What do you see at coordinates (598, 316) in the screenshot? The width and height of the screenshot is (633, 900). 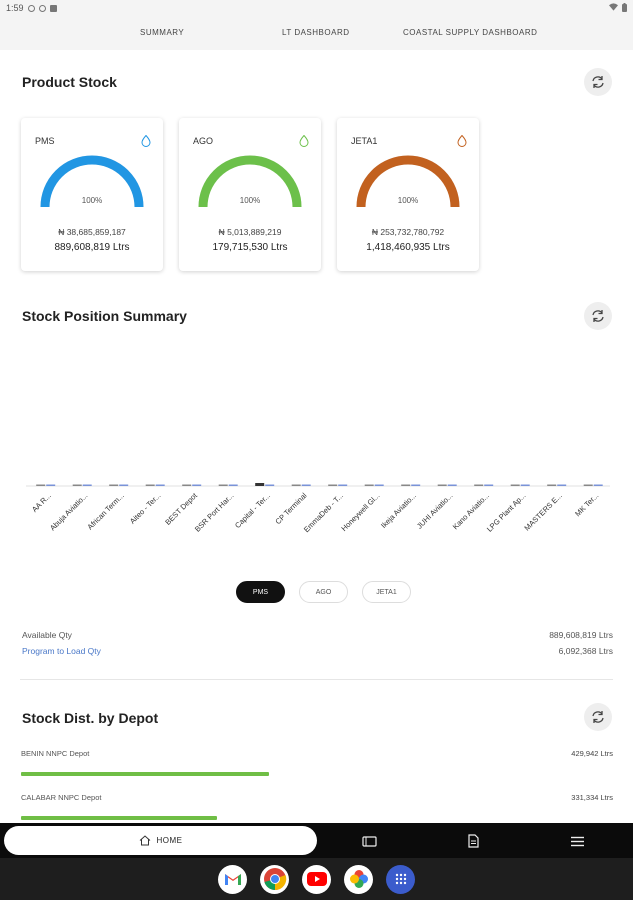 I see `stock-position-refresh-button` at bounding box center [598, 316].